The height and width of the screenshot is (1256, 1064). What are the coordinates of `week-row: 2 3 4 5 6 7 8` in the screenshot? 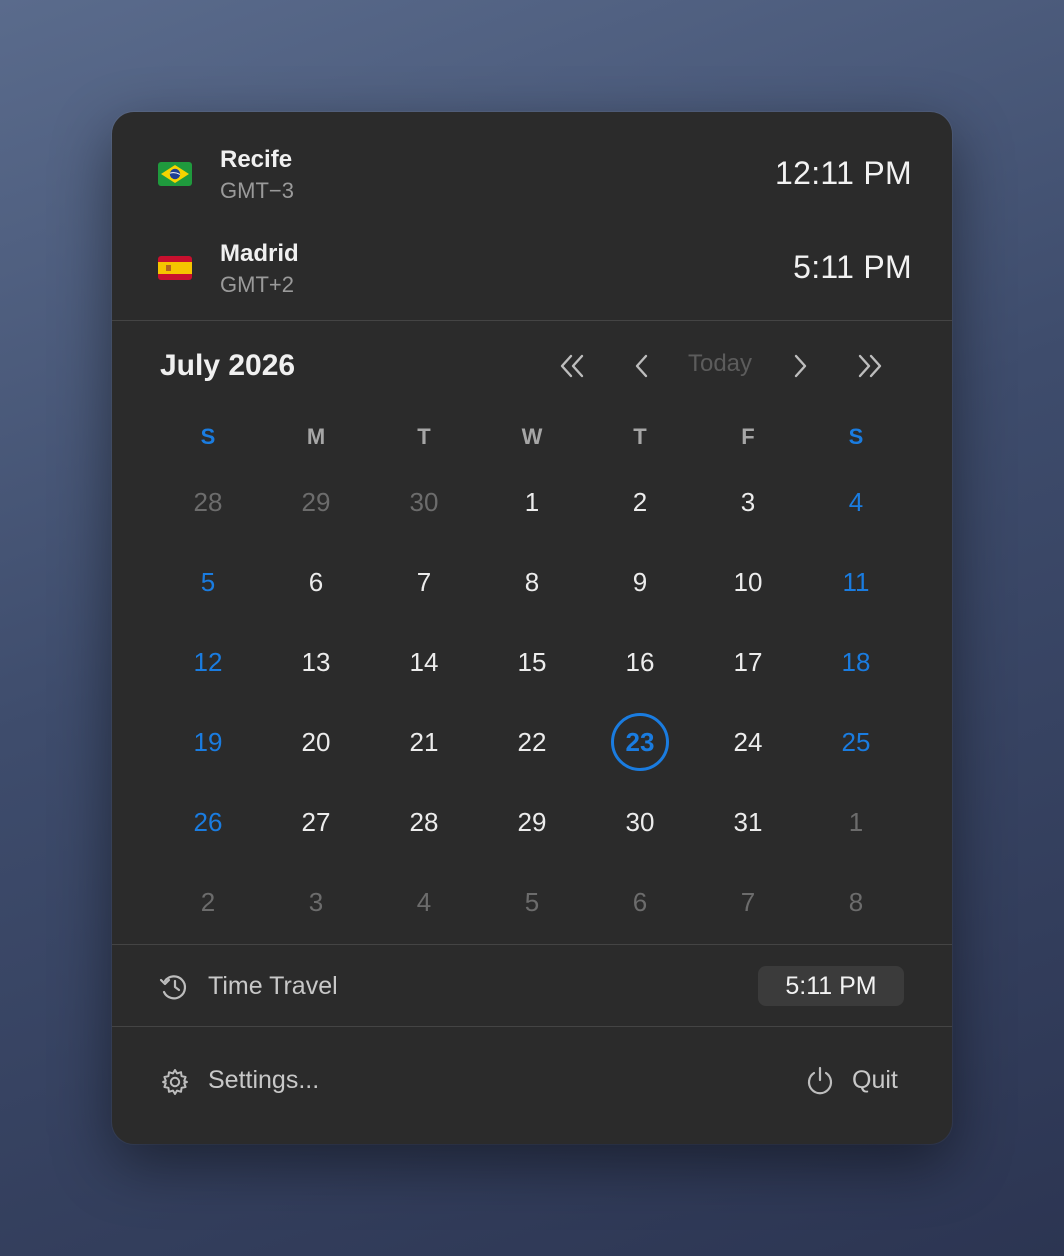 It's located at (532, 902).